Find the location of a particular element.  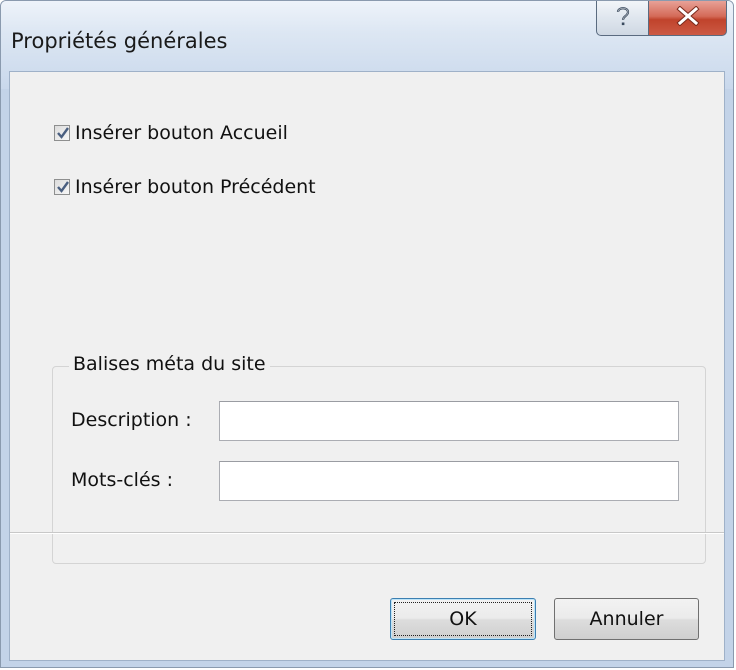

description-label: Description : is located at coordinates (131, 420).